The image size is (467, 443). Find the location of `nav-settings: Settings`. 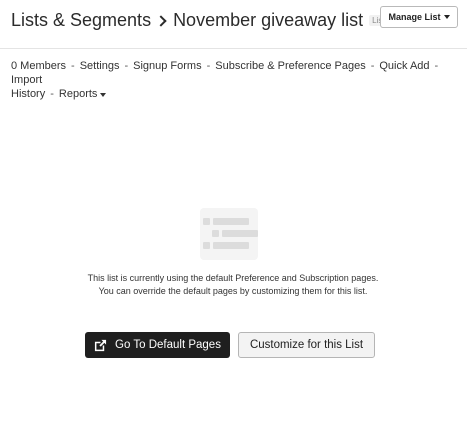

nav-settings: Settings is located at coordinates (100, 66).